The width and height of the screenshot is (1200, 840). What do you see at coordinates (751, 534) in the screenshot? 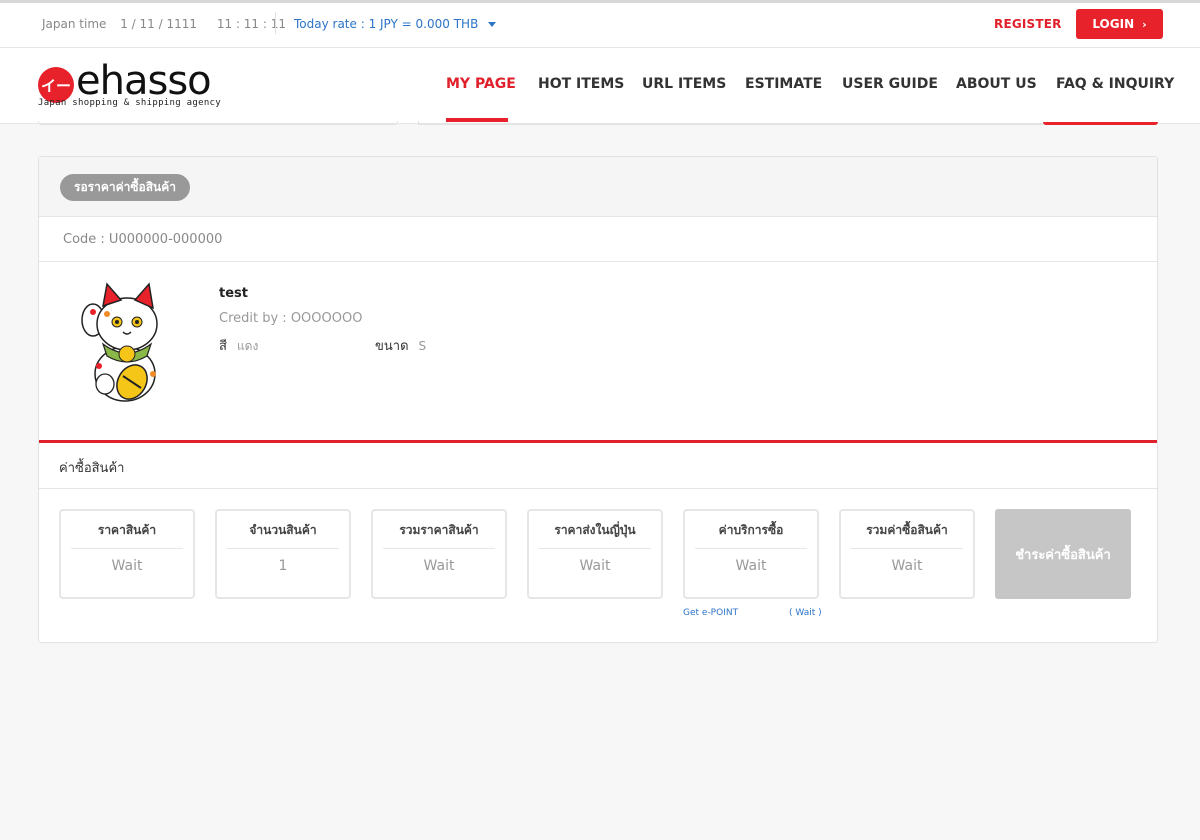
I see `cost-box-label: ค่าบริการซื้อ` at bounding box center [751, 534].